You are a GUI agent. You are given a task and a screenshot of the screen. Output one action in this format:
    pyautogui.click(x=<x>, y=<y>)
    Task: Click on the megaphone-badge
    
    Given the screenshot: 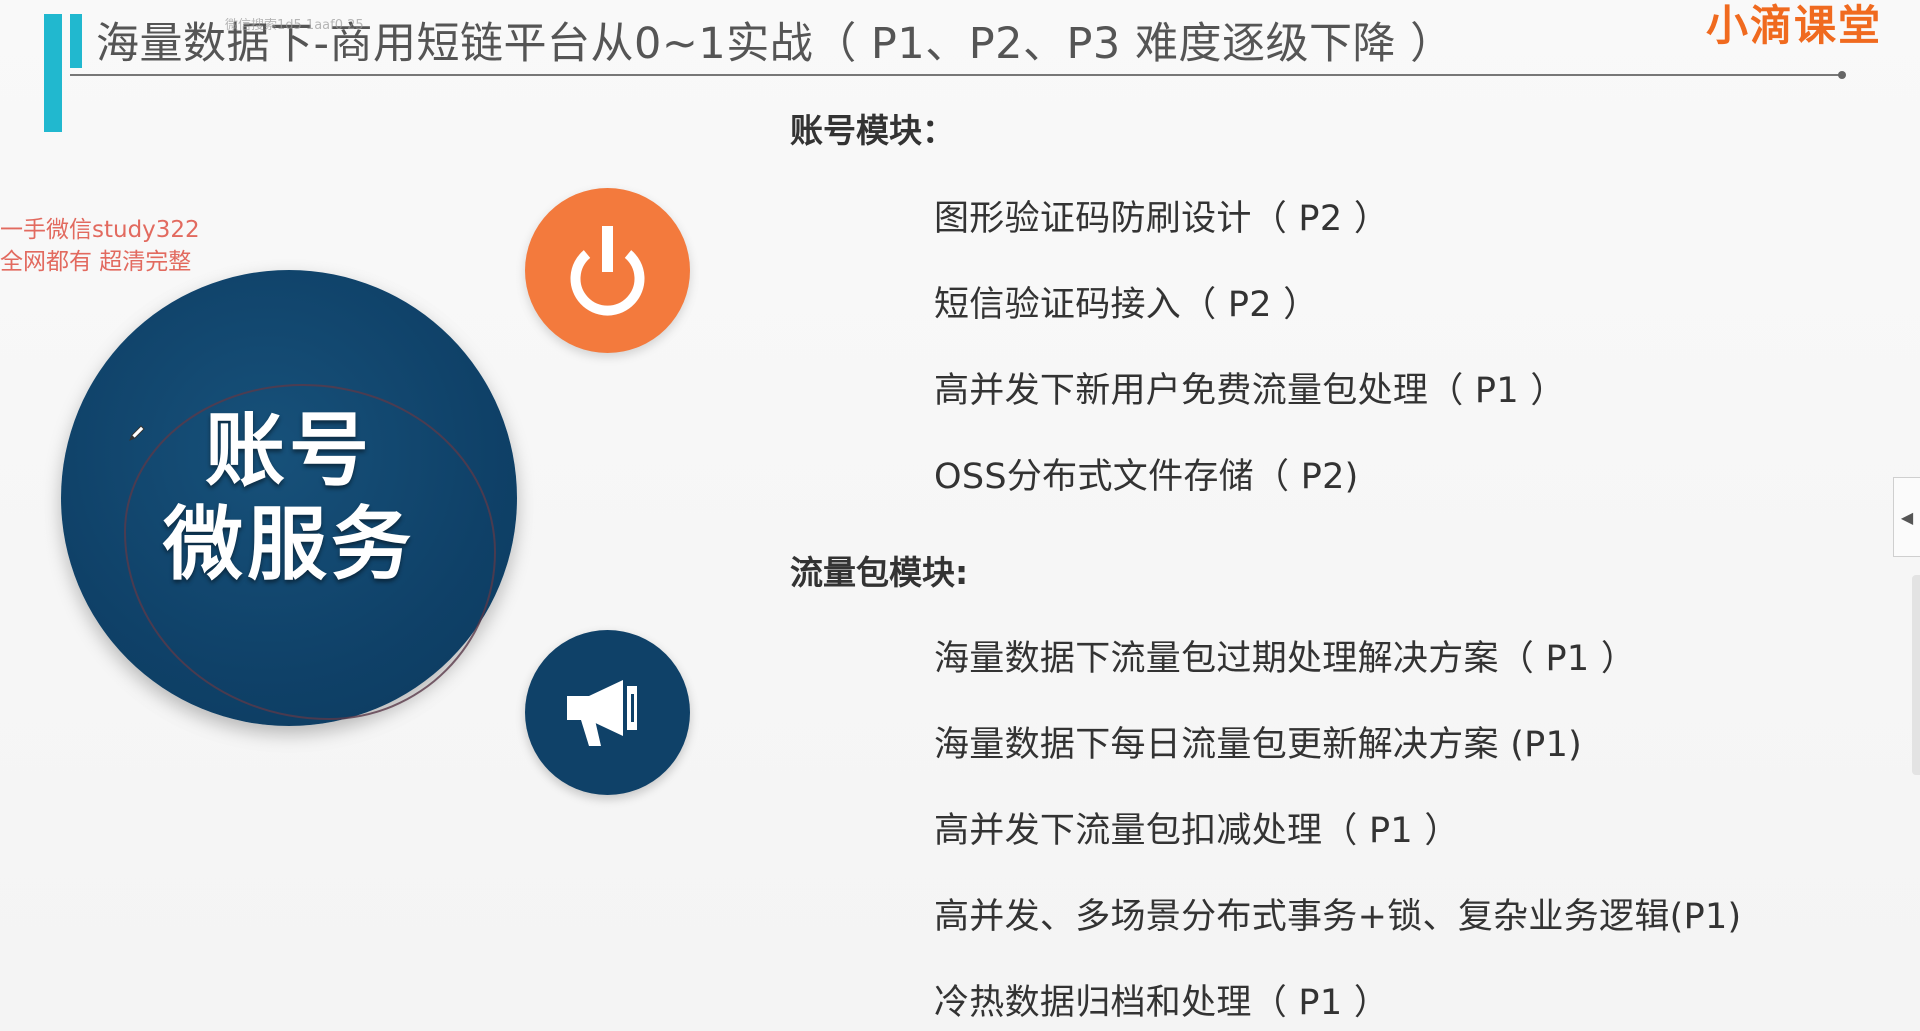 What is the action you would take?
    pyautogui.click(x=607, y=712)
    